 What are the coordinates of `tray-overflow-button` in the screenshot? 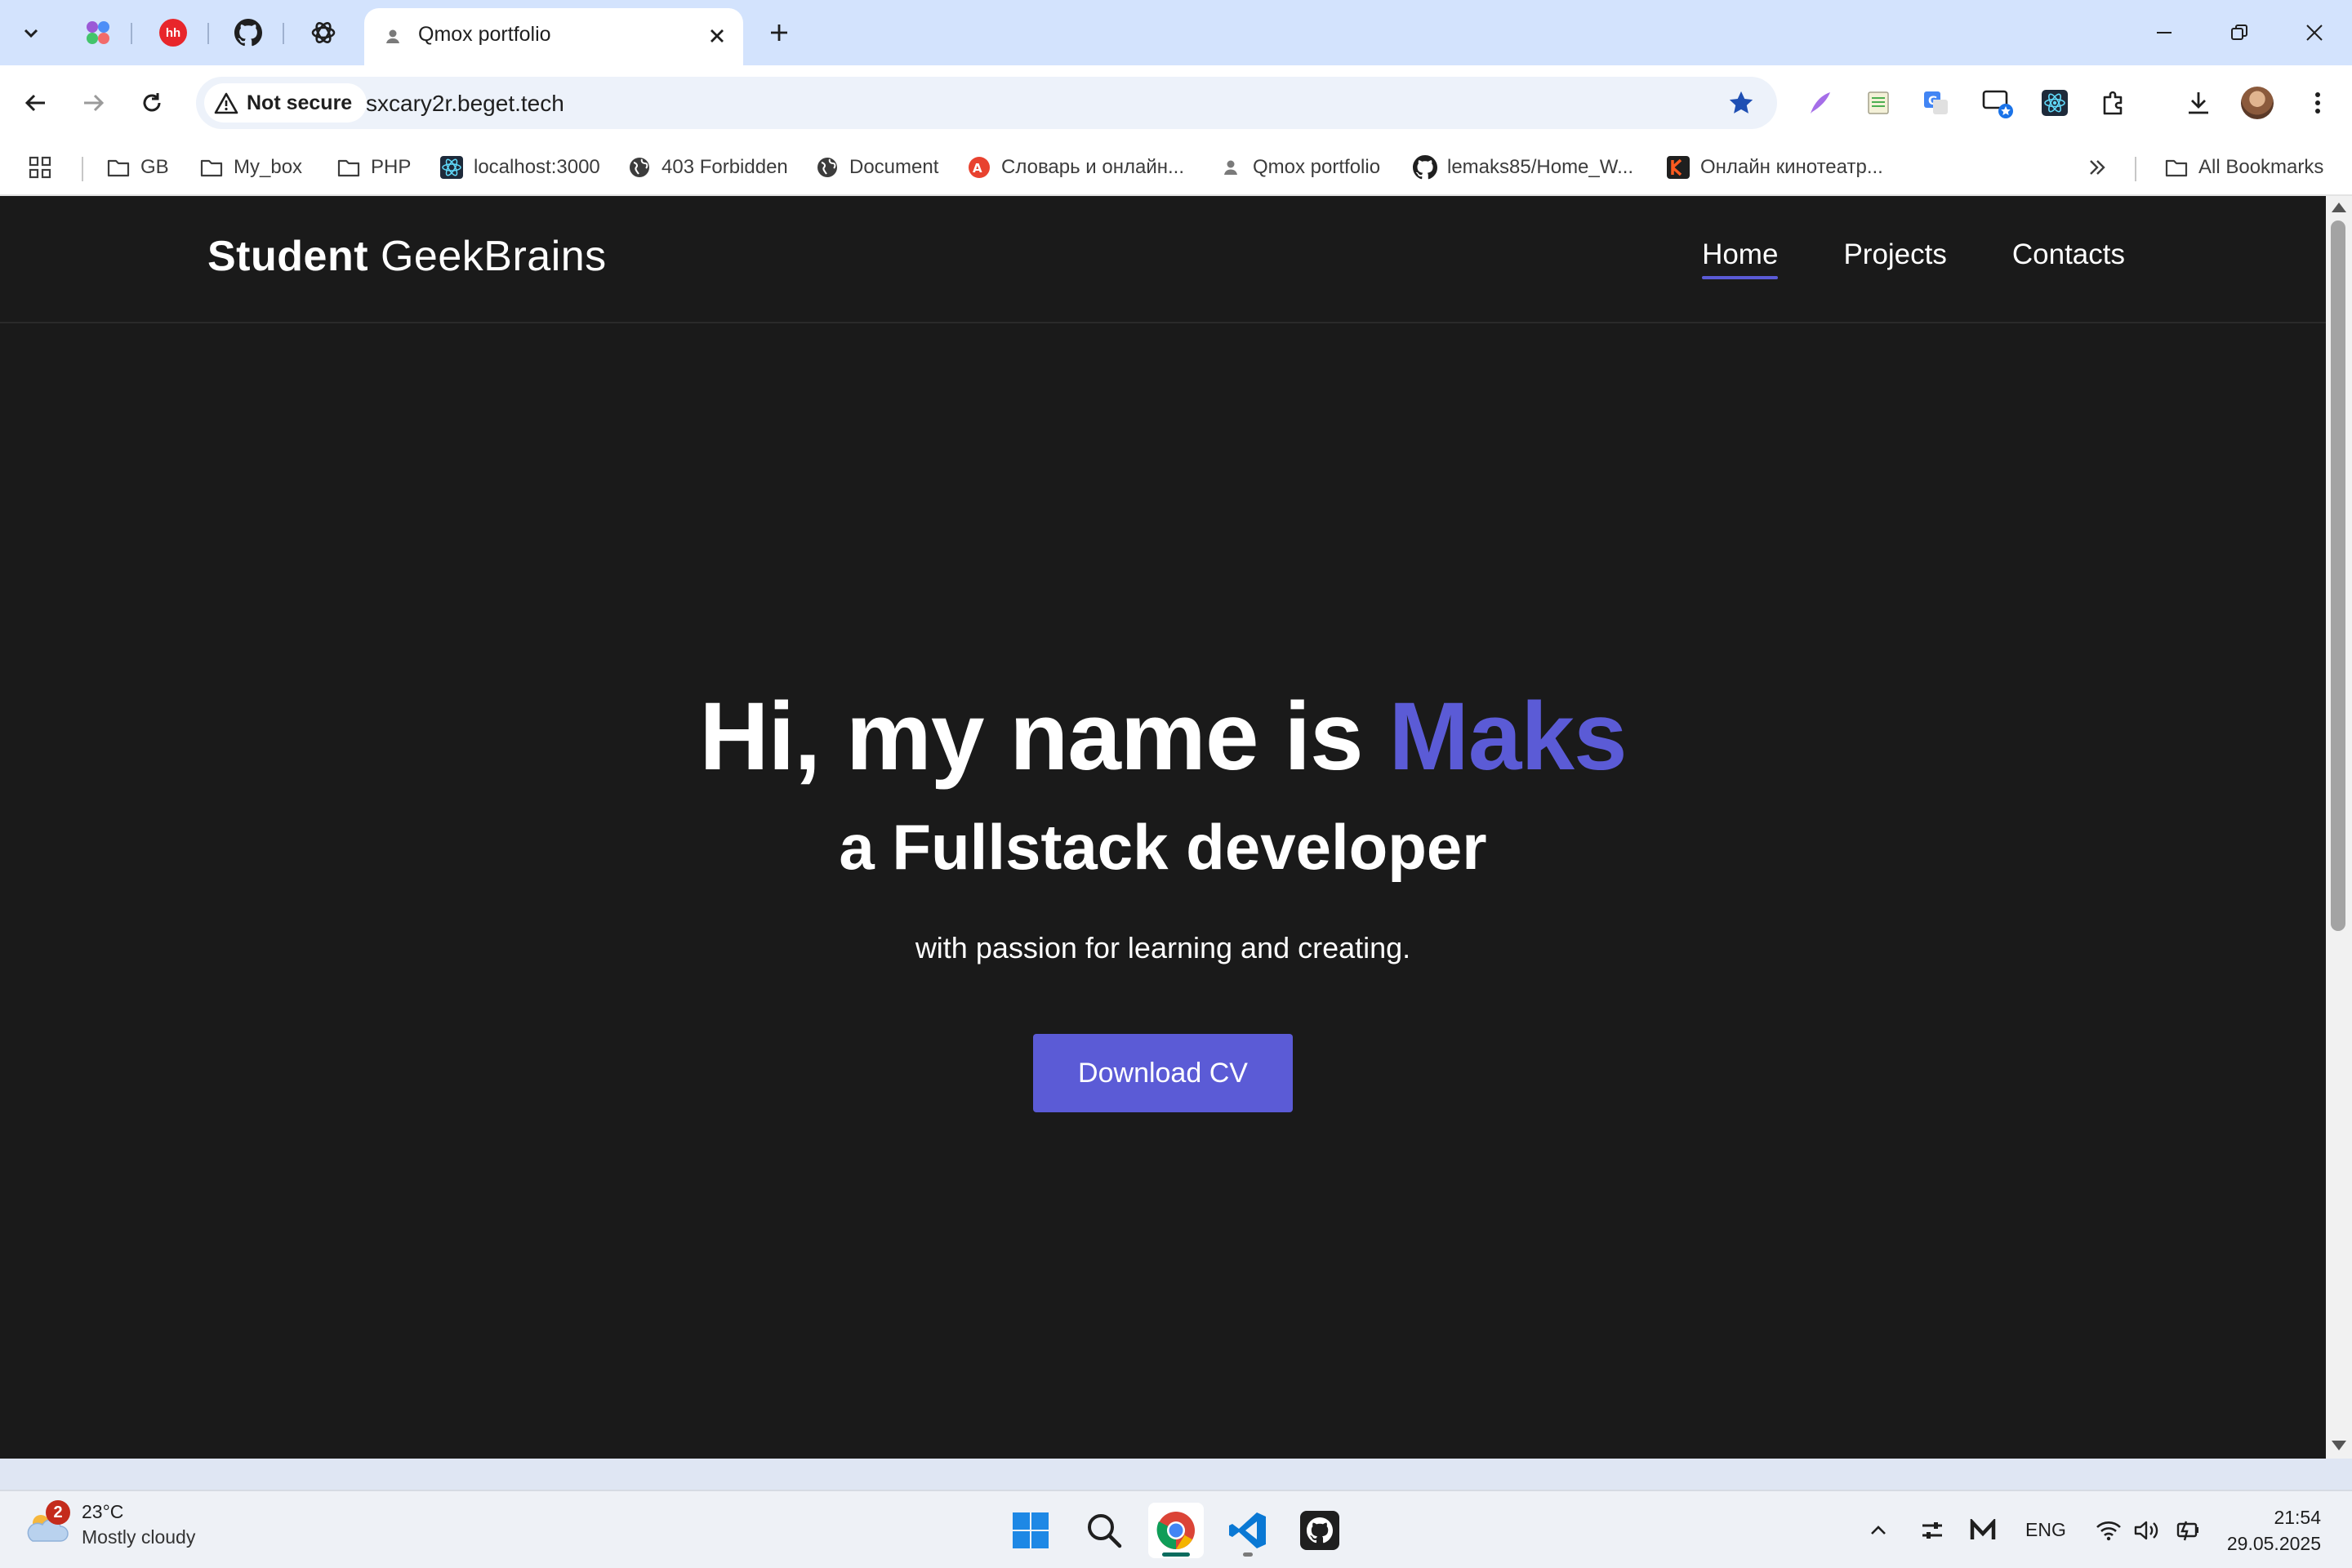 It's located at (1878, 1530).